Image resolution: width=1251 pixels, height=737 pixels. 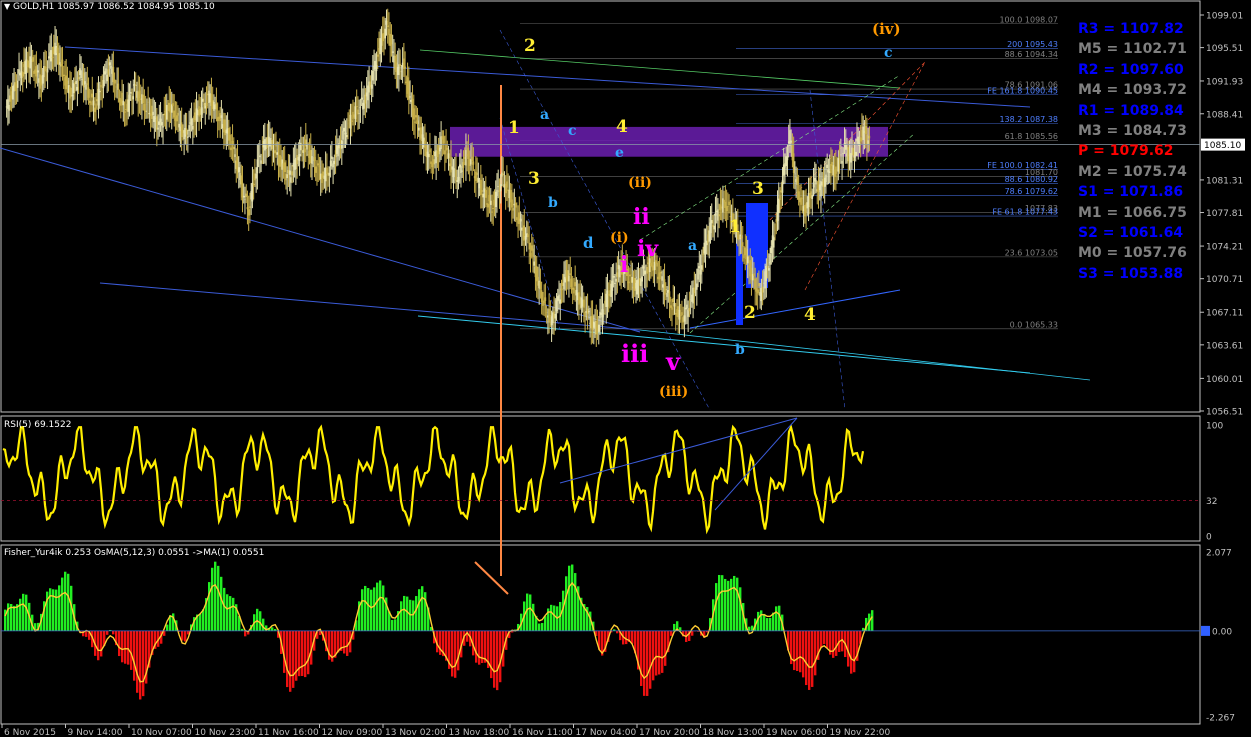 What do you see at coordinates (225, 732) in the screenshot?
I see `time-tick-label: 10 Nov 23:00` at bounding box center [225, 732].